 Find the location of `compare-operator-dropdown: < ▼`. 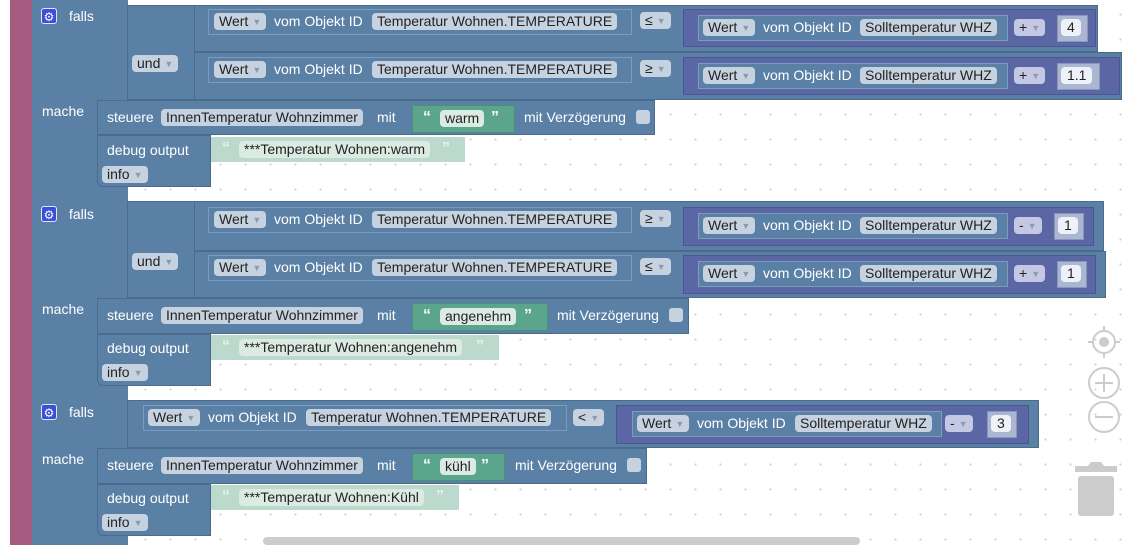

compare-operator-dropdown: < ▼ is located at coordinates (589, 417).